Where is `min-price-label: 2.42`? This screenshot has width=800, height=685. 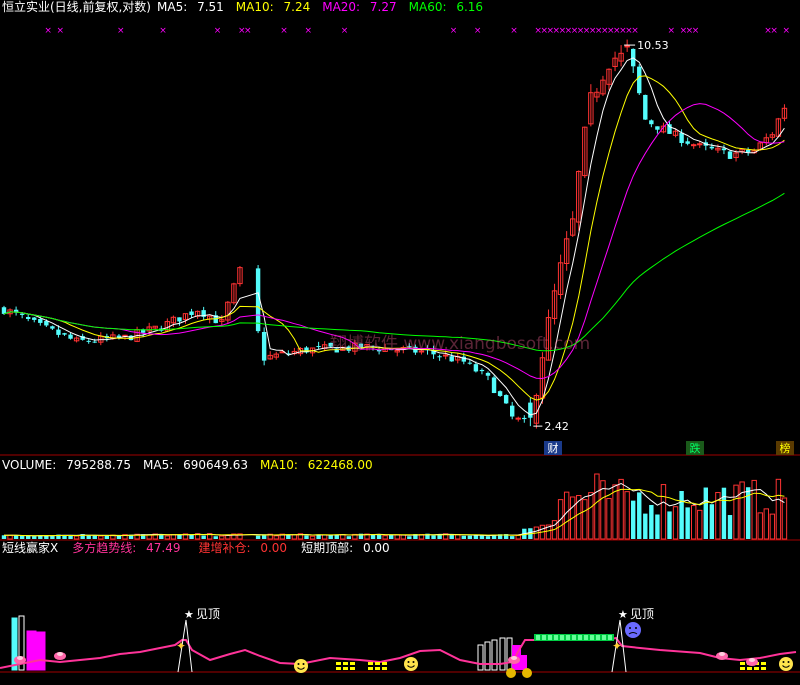
min-price-label: 2.42 is located at coordinates (556, 426).